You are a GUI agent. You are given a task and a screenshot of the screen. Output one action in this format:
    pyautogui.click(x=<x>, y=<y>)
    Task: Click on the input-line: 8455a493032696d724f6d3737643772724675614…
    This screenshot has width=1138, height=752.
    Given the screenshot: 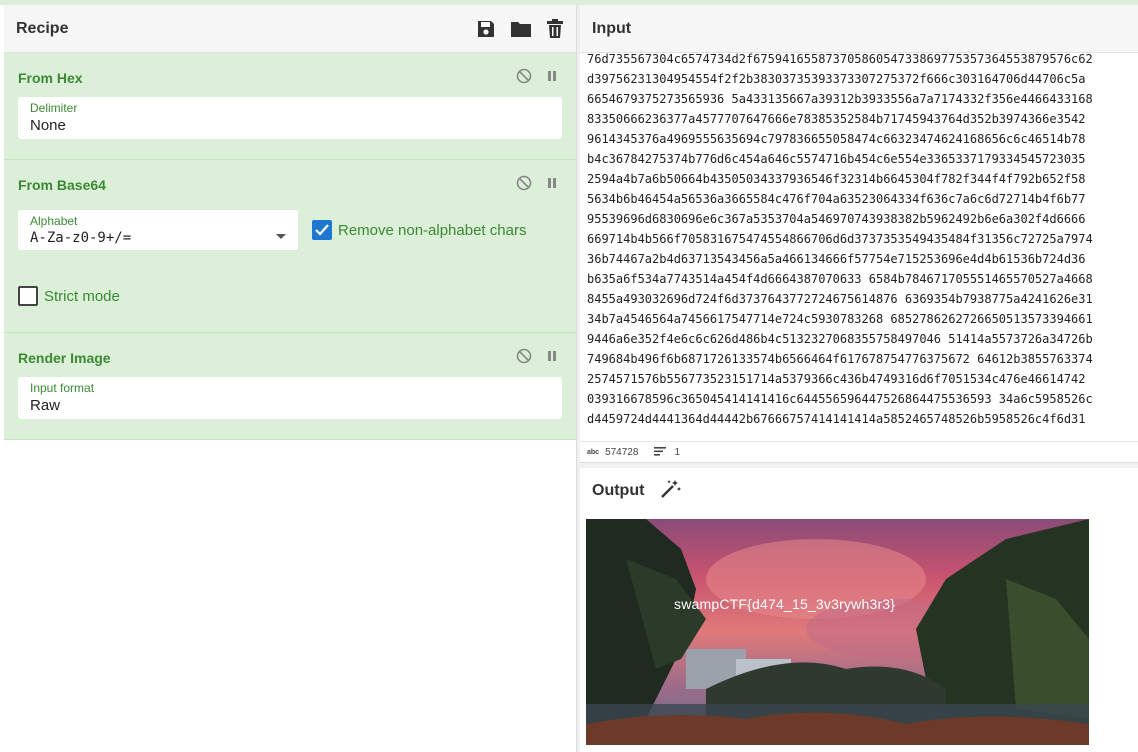 What is the action you would take?
    pyautogui.click(x=840, y=299)
    